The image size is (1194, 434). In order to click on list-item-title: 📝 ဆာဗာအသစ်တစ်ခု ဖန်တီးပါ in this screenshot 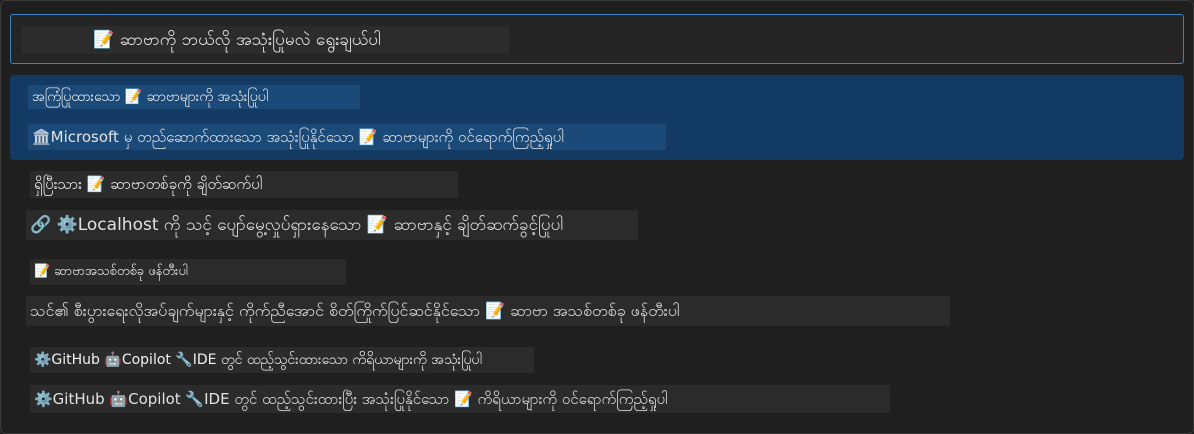, I will do `click(188, 272)`.